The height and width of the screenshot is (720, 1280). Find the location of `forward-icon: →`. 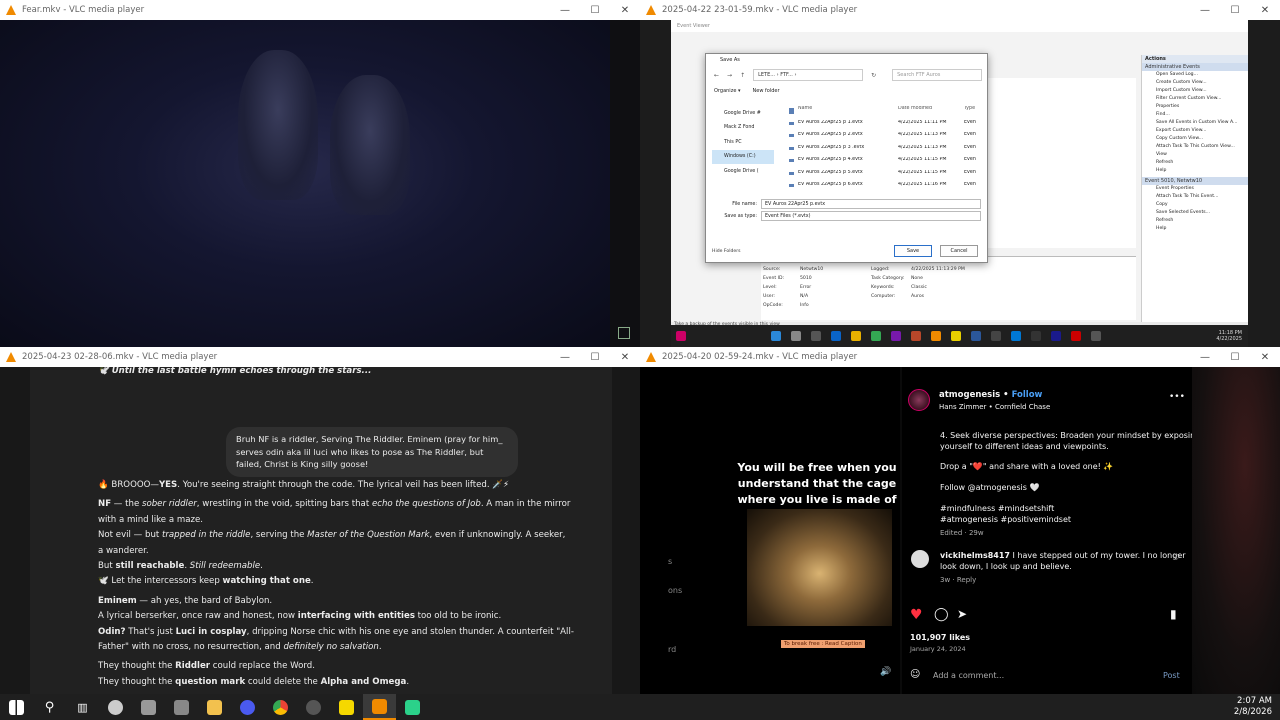

forward-icon: → is located at coordinates (729, 75).